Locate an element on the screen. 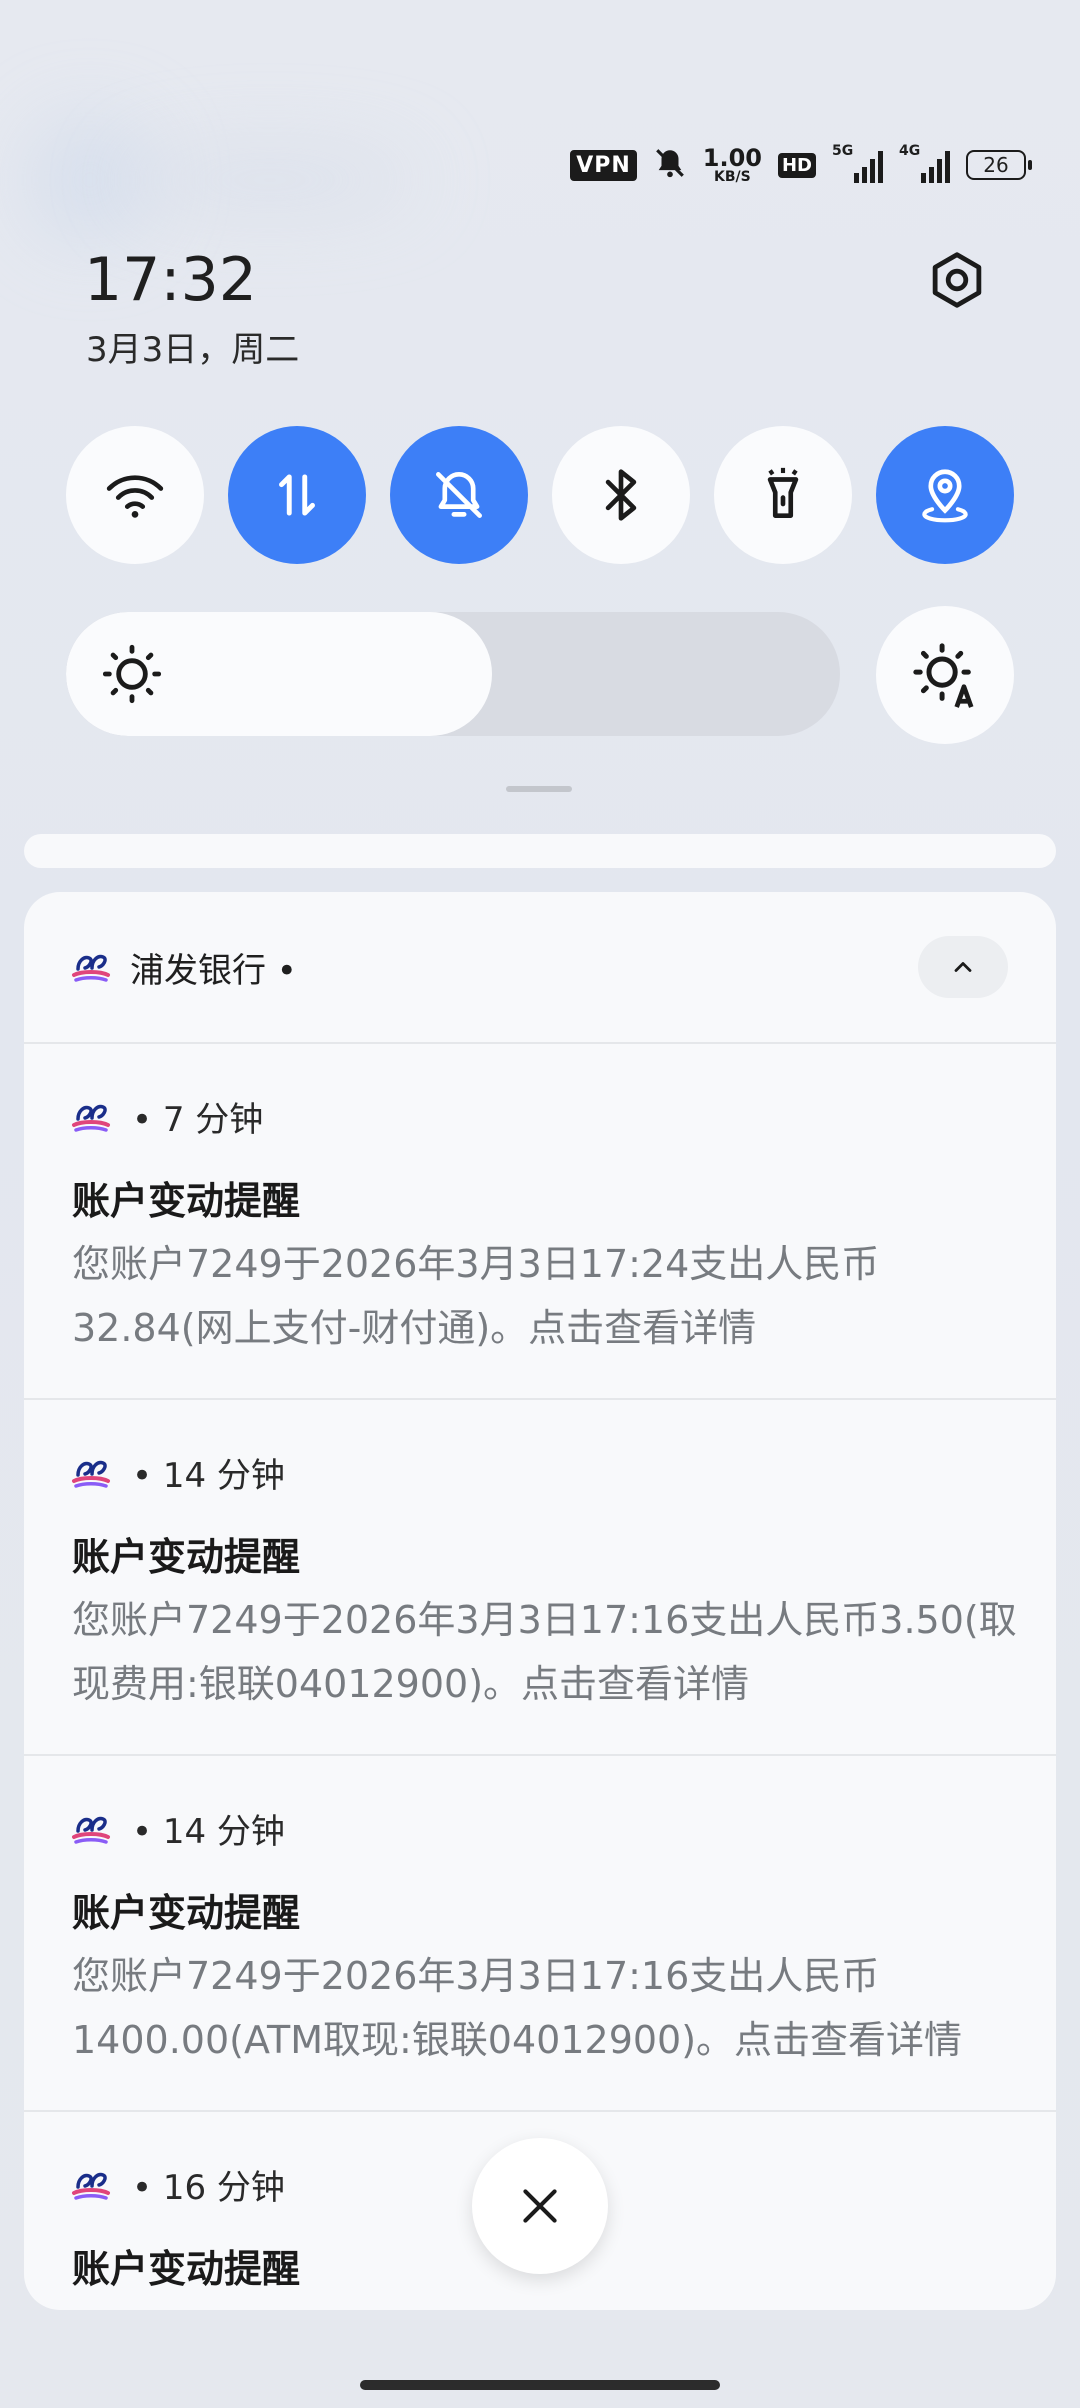  clear-all-button is located at coordinates (540, 2206).